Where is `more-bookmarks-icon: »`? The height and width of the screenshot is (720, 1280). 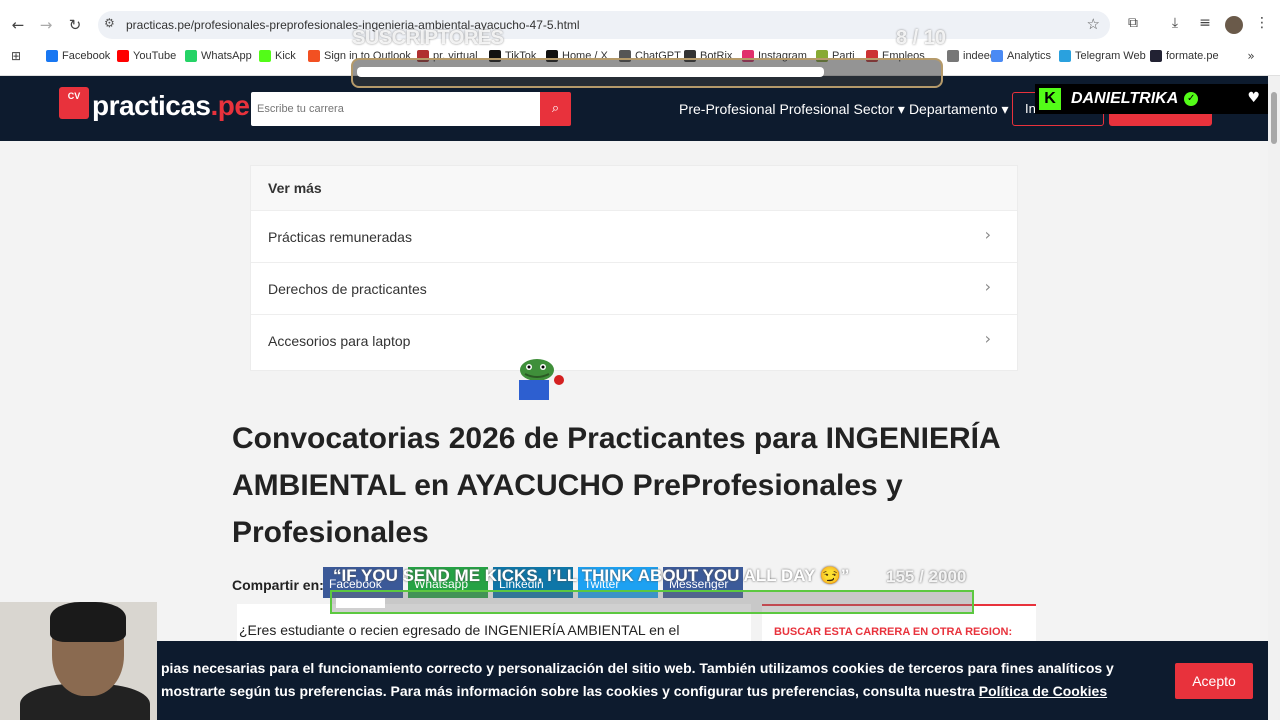
more-bookmarks-icon: » is located at coordinates (1251, 58).